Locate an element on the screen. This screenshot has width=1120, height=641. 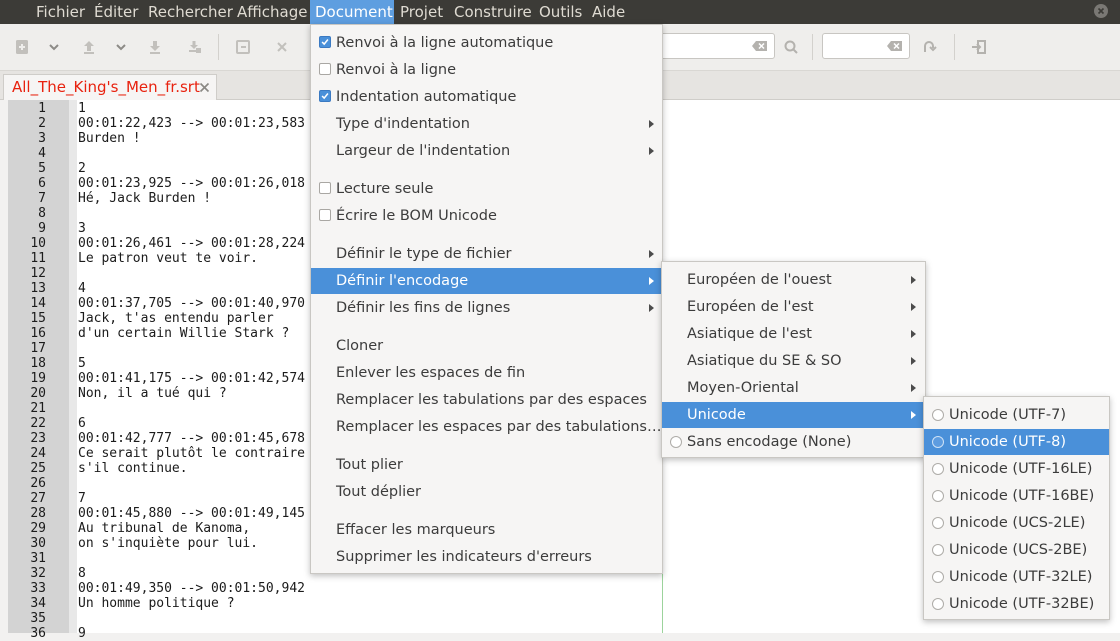
menu-item-tout-deplier: Tout déplier is located at coordinates (486, 492).